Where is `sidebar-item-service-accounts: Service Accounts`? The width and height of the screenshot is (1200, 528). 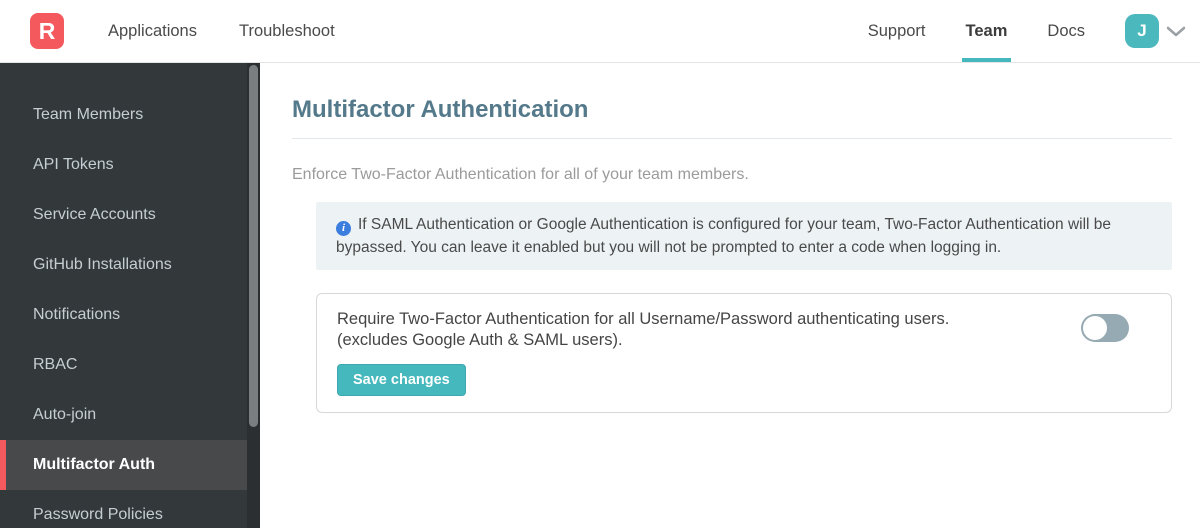
sidebar-item-service-accounts: Service Accounts is located at coordinates (123, 215).